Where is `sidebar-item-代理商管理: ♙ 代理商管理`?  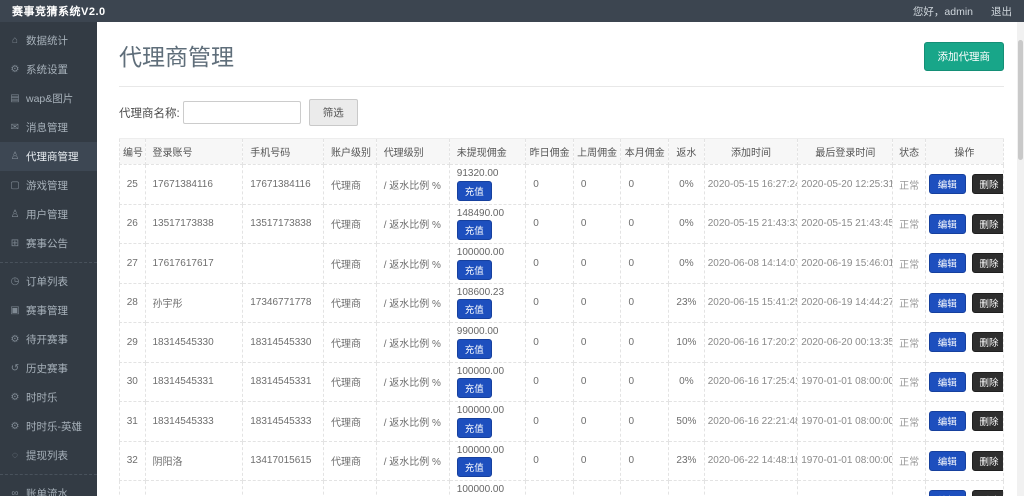 sidebar-item-代理商管理: ♙ 代理商管理 is located at coordinates (48, 156).